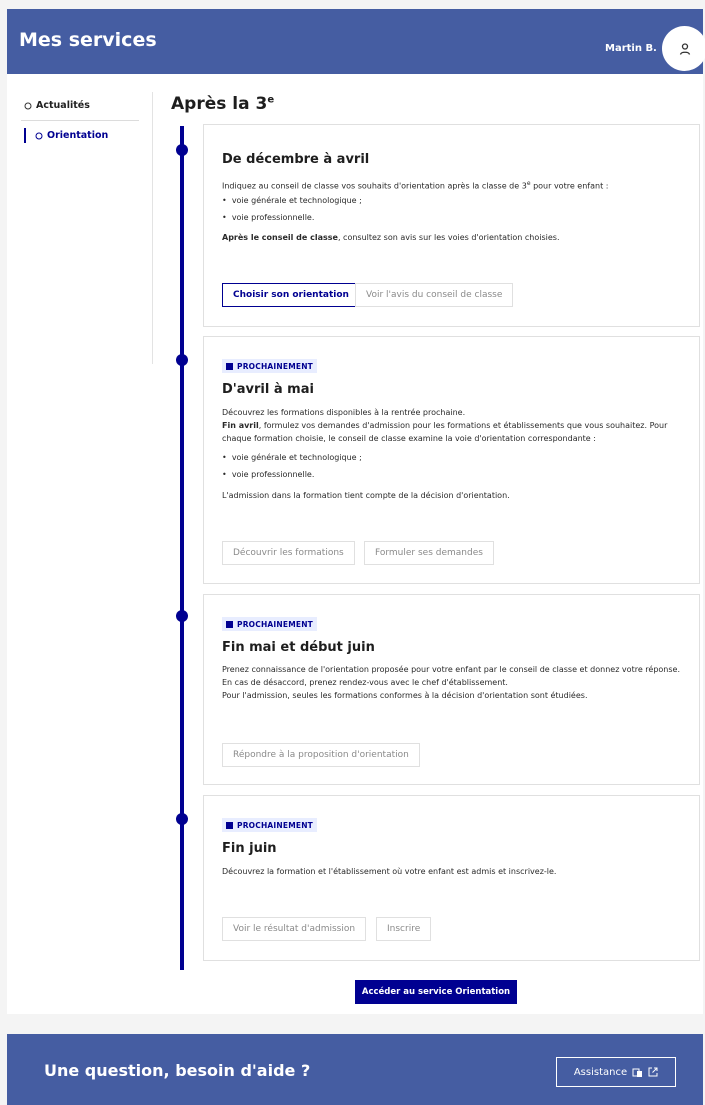 This screenshot has width=705, height=1105. I want to click on avatar-button, so click(683, 48).